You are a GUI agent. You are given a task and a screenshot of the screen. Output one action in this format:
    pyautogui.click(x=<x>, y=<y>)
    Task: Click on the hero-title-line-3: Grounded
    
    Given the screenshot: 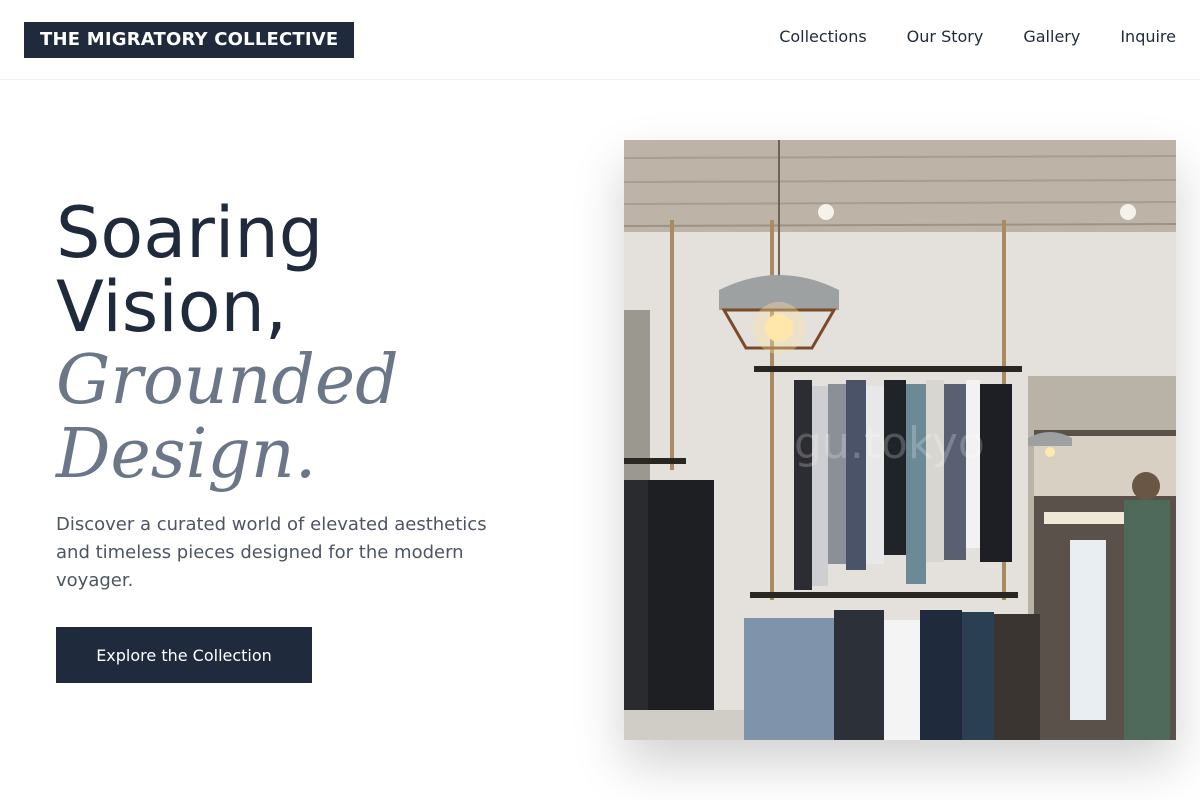 What is the action you would take?
    pyautogui.click(x=227, y=380)
    